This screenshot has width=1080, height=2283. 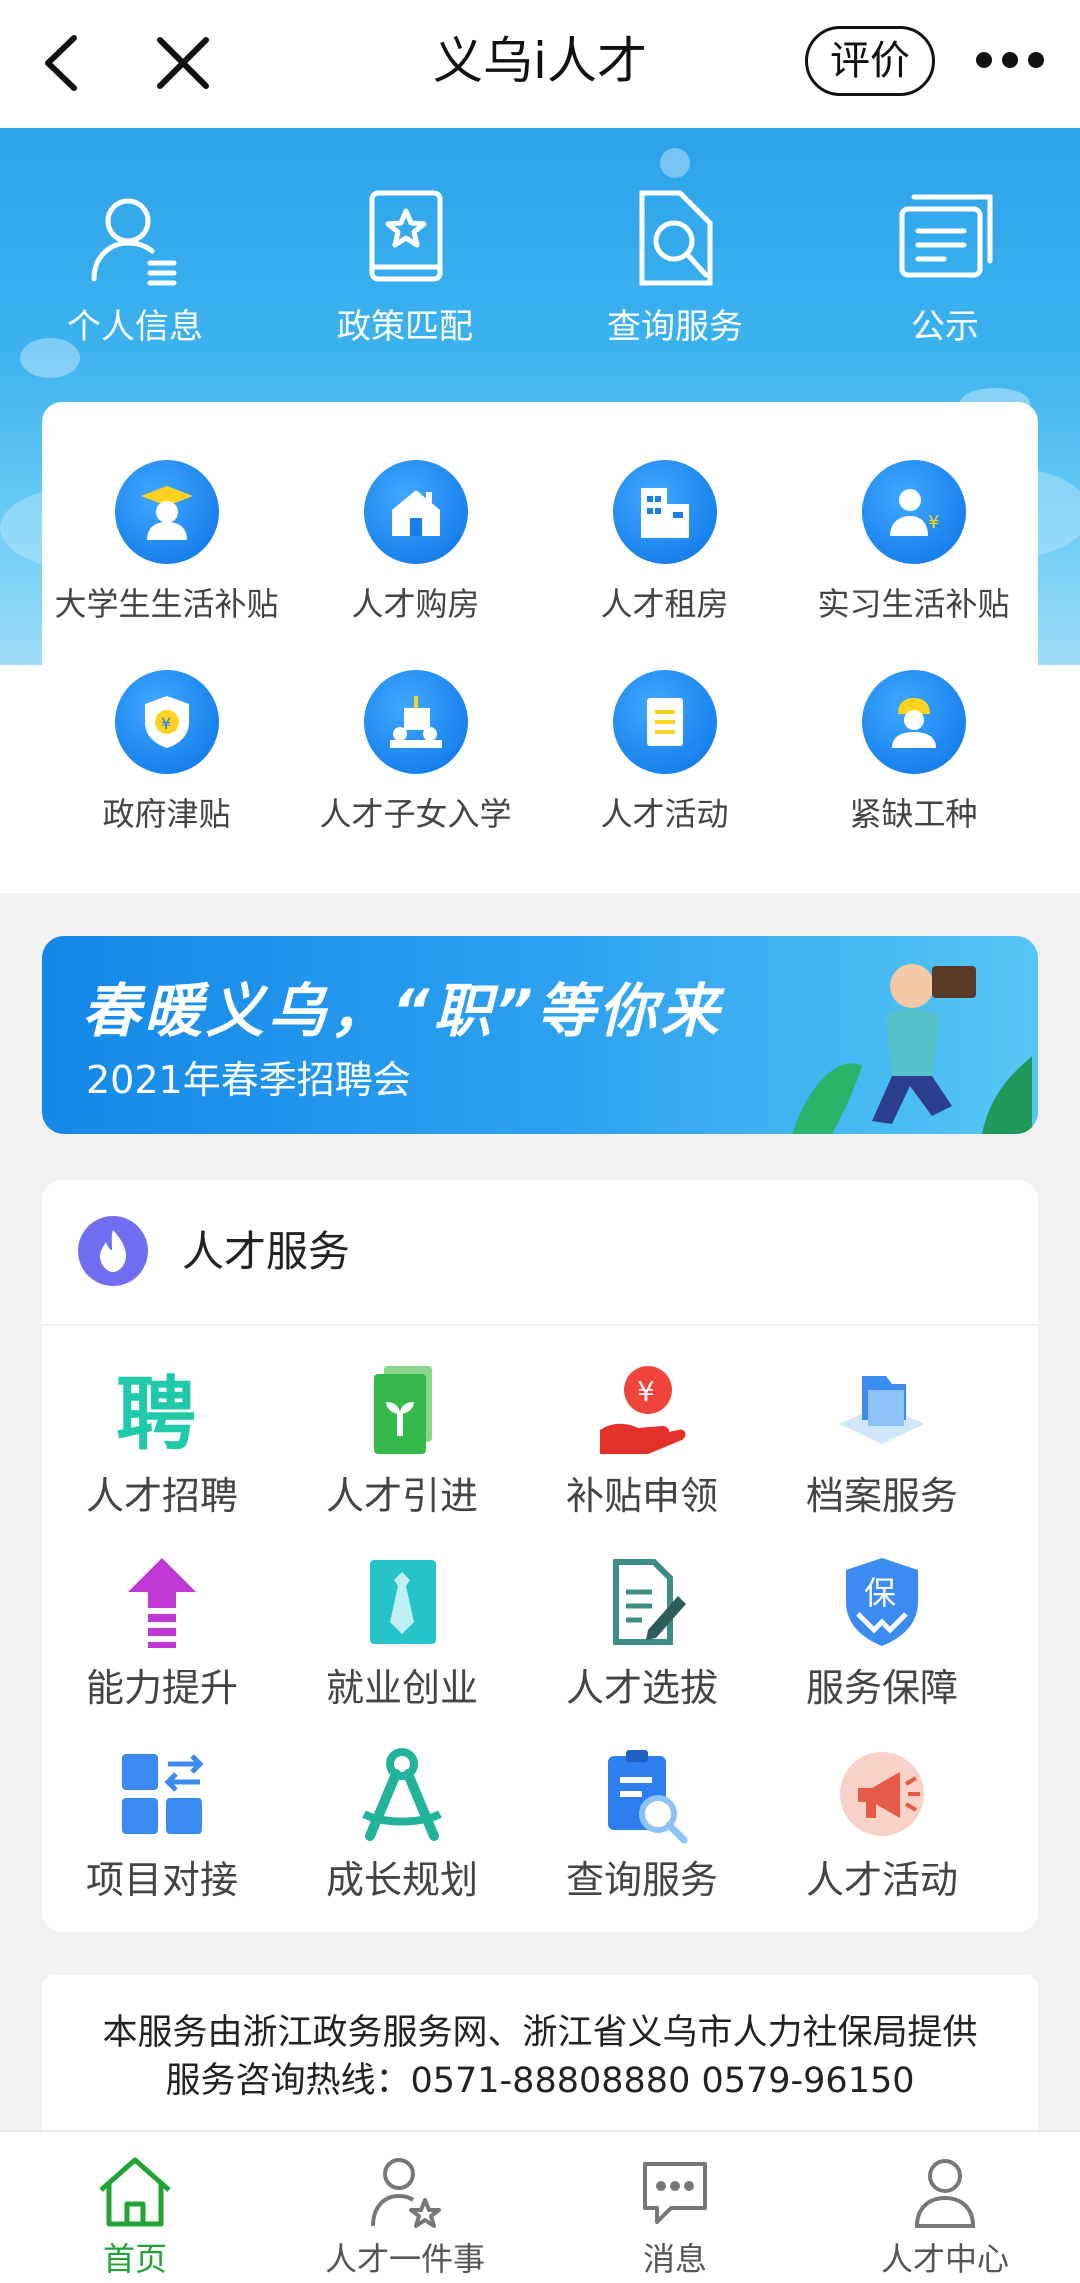 I want to click on school-icon, so click(x=415, y=722).